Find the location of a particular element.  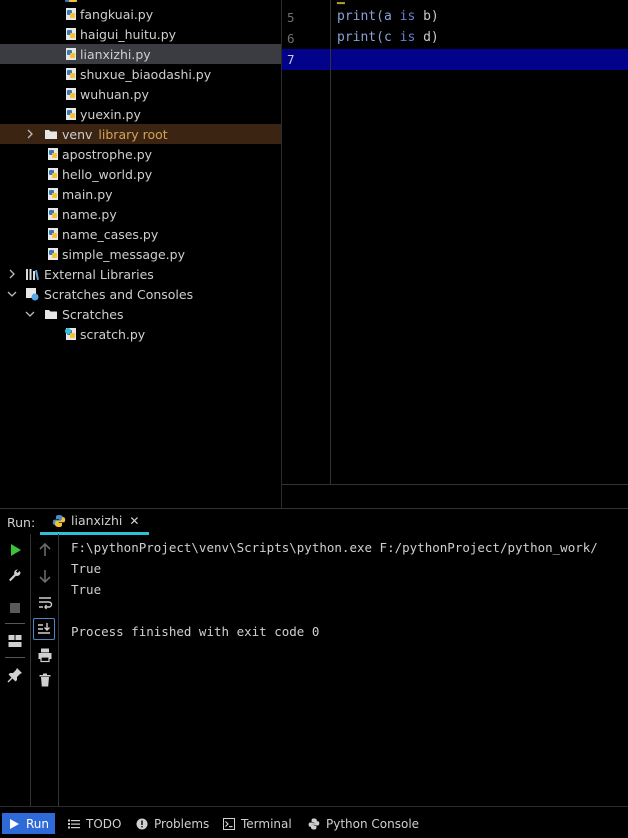

tree-item-label: apostrophe.py is located at coordinates (107, 154).